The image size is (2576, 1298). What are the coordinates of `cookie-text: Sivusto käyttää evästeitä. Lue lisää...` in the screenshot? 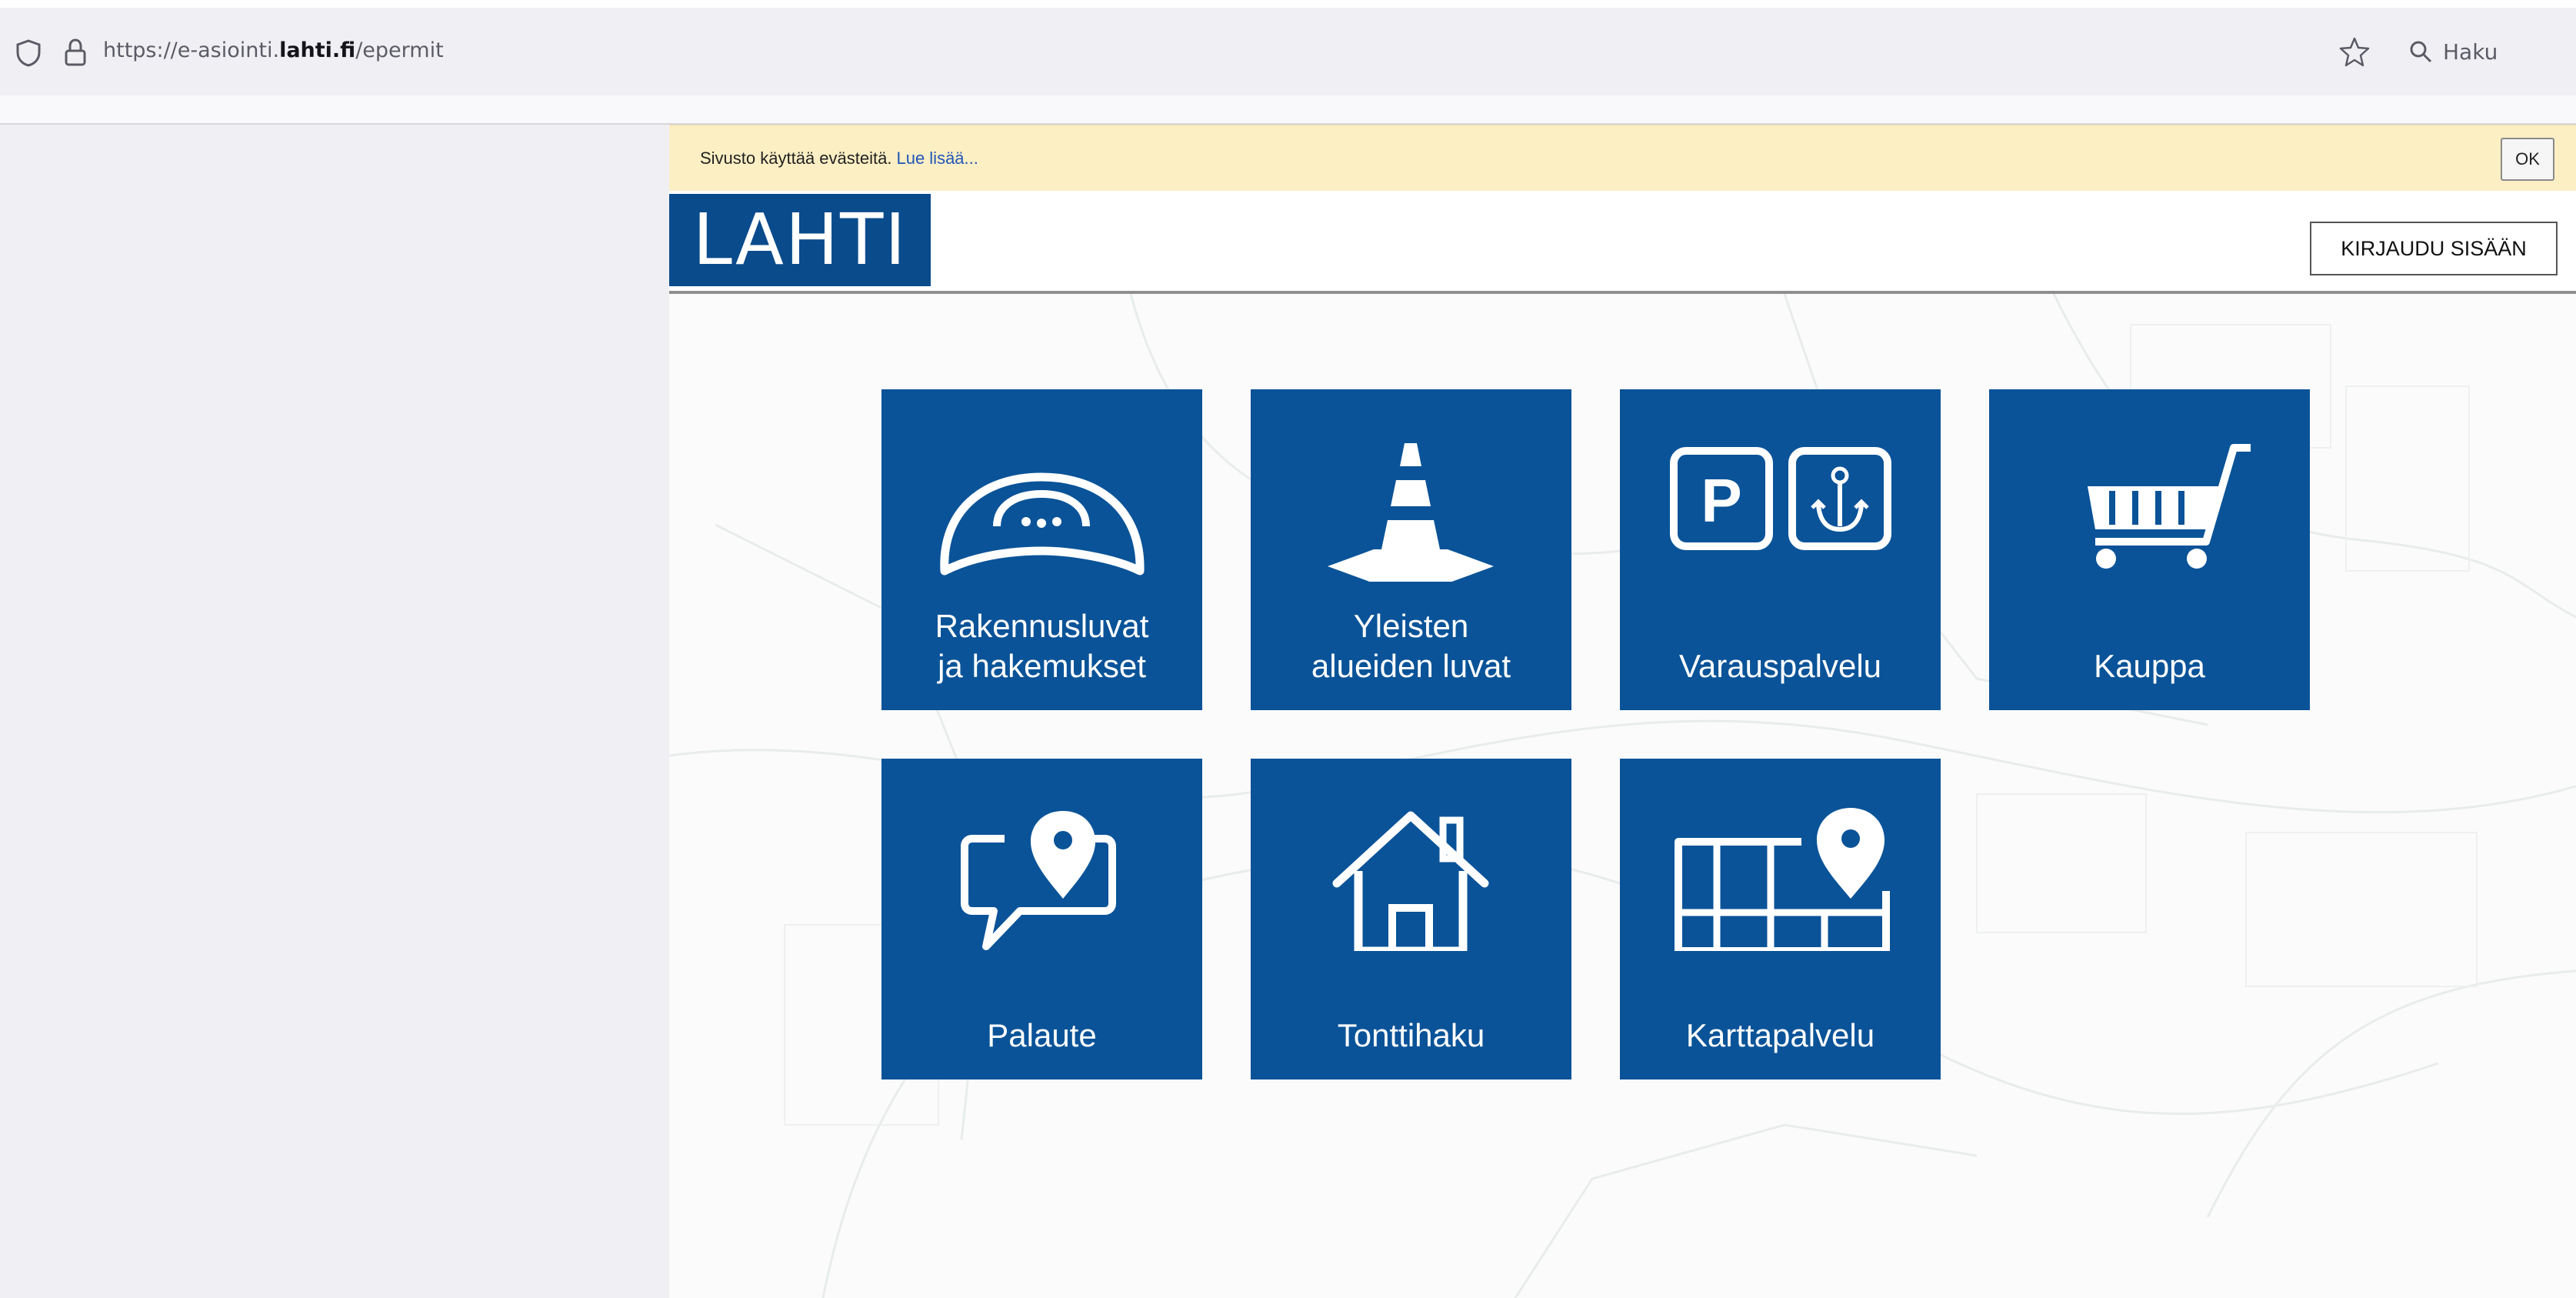 It's located at (839, 158).